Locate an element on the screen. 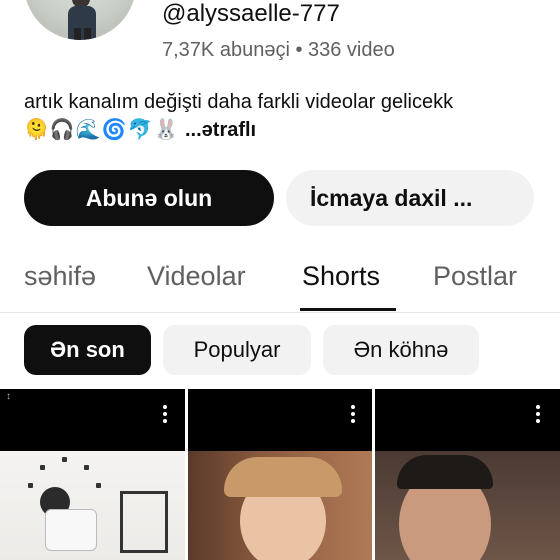 Image resolution: width=560 pixels, height=560 pixels. channel-avatar is located at coordinates (80, 20).